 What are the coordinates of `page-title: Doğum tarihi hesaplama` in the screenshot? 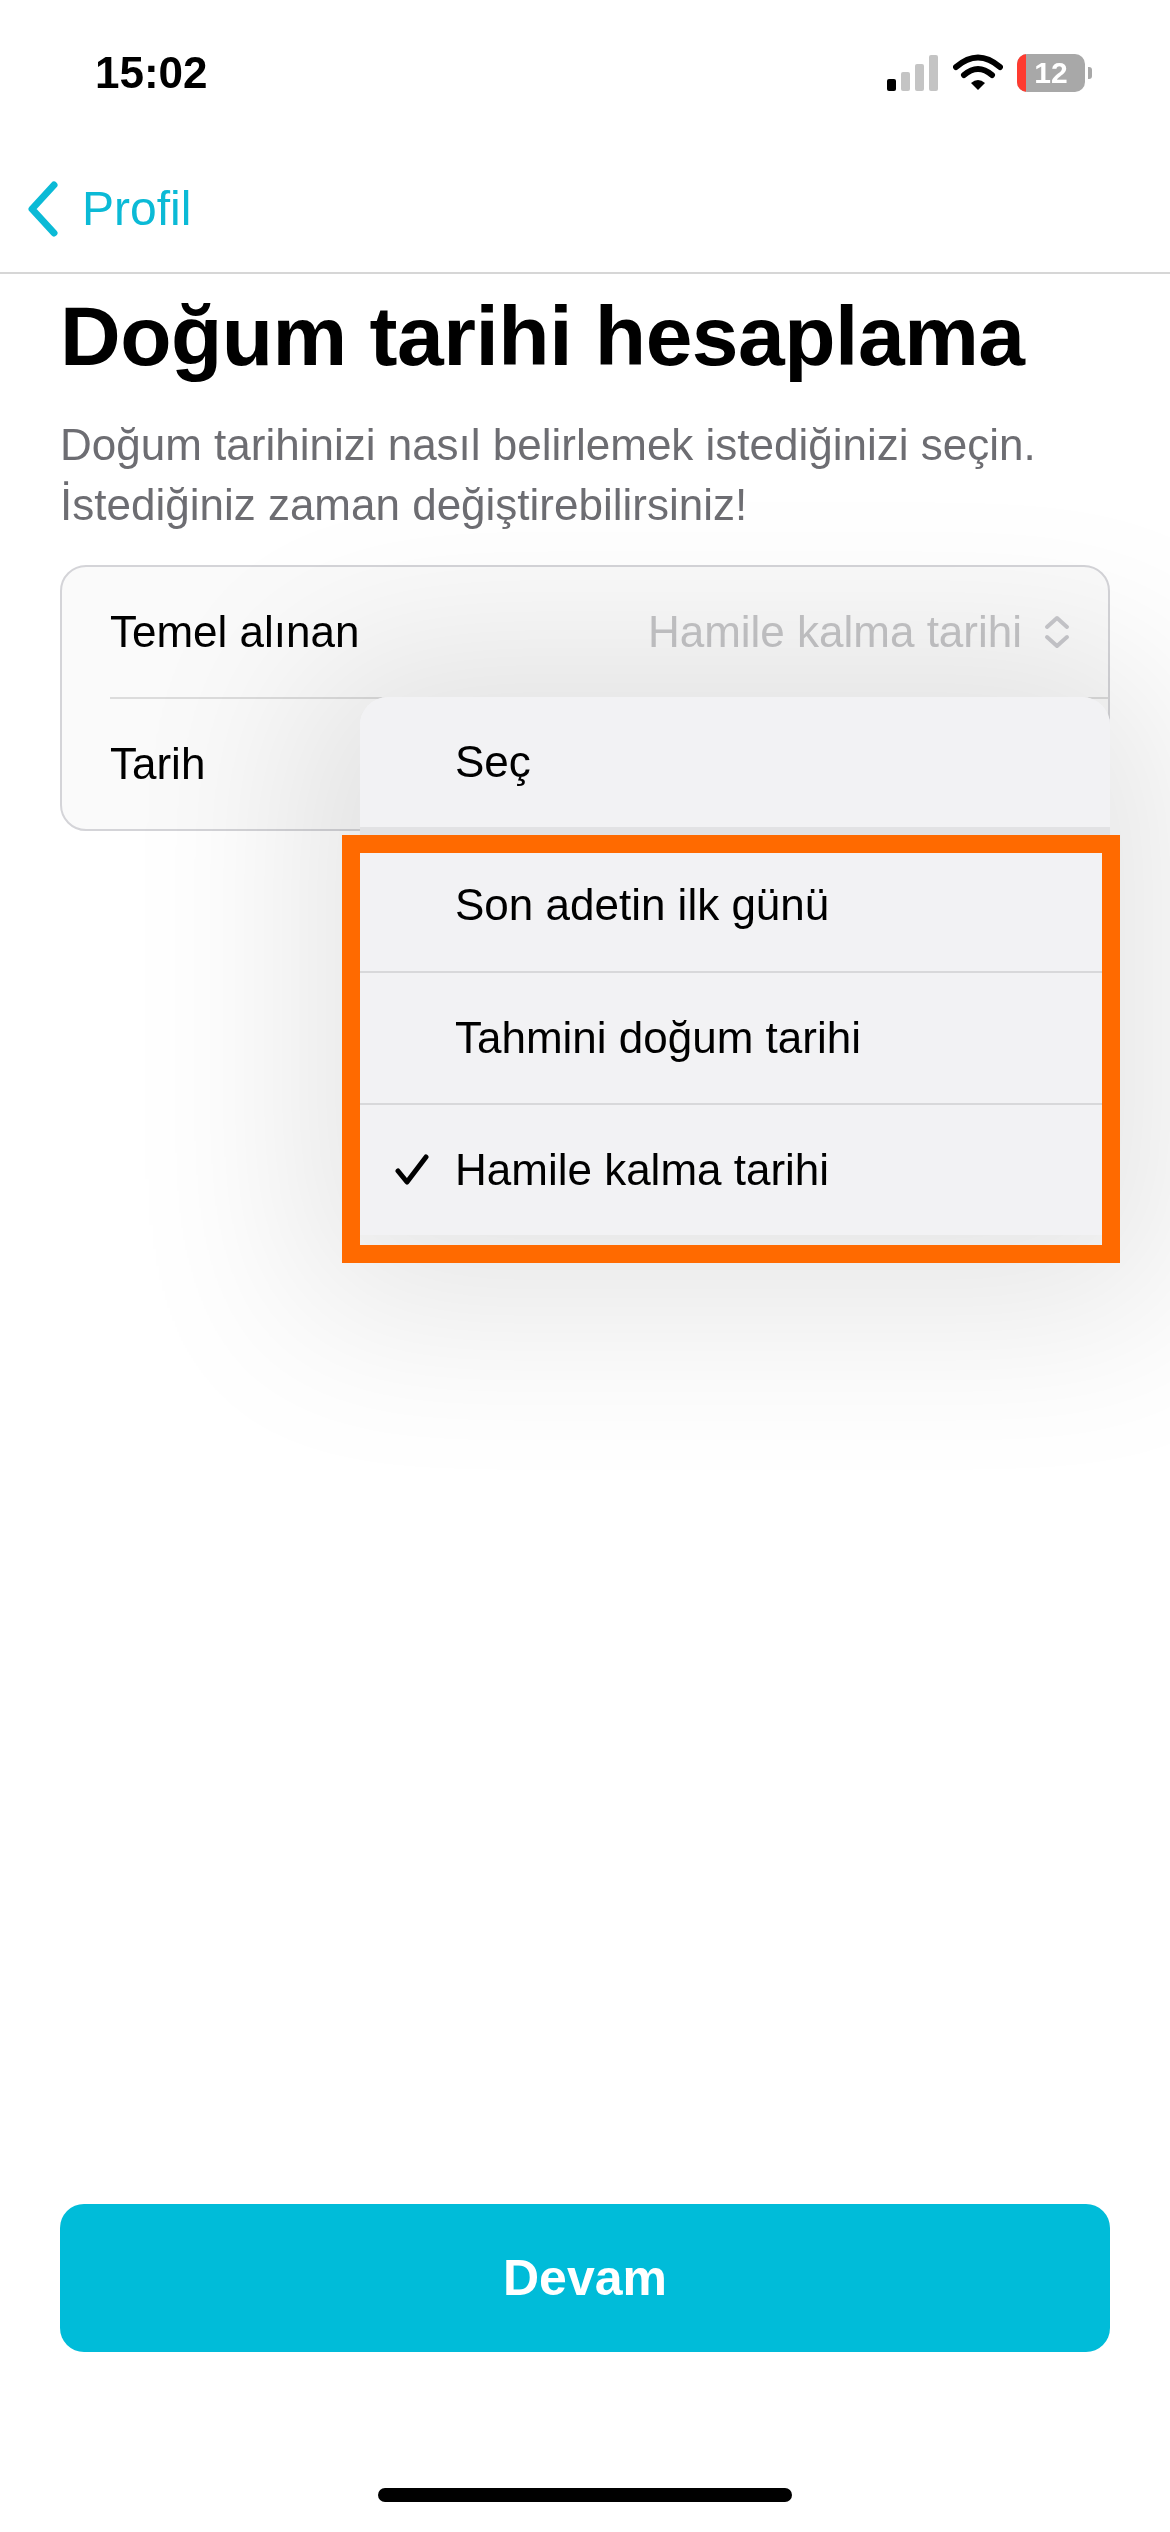 It's located at (543, 336).